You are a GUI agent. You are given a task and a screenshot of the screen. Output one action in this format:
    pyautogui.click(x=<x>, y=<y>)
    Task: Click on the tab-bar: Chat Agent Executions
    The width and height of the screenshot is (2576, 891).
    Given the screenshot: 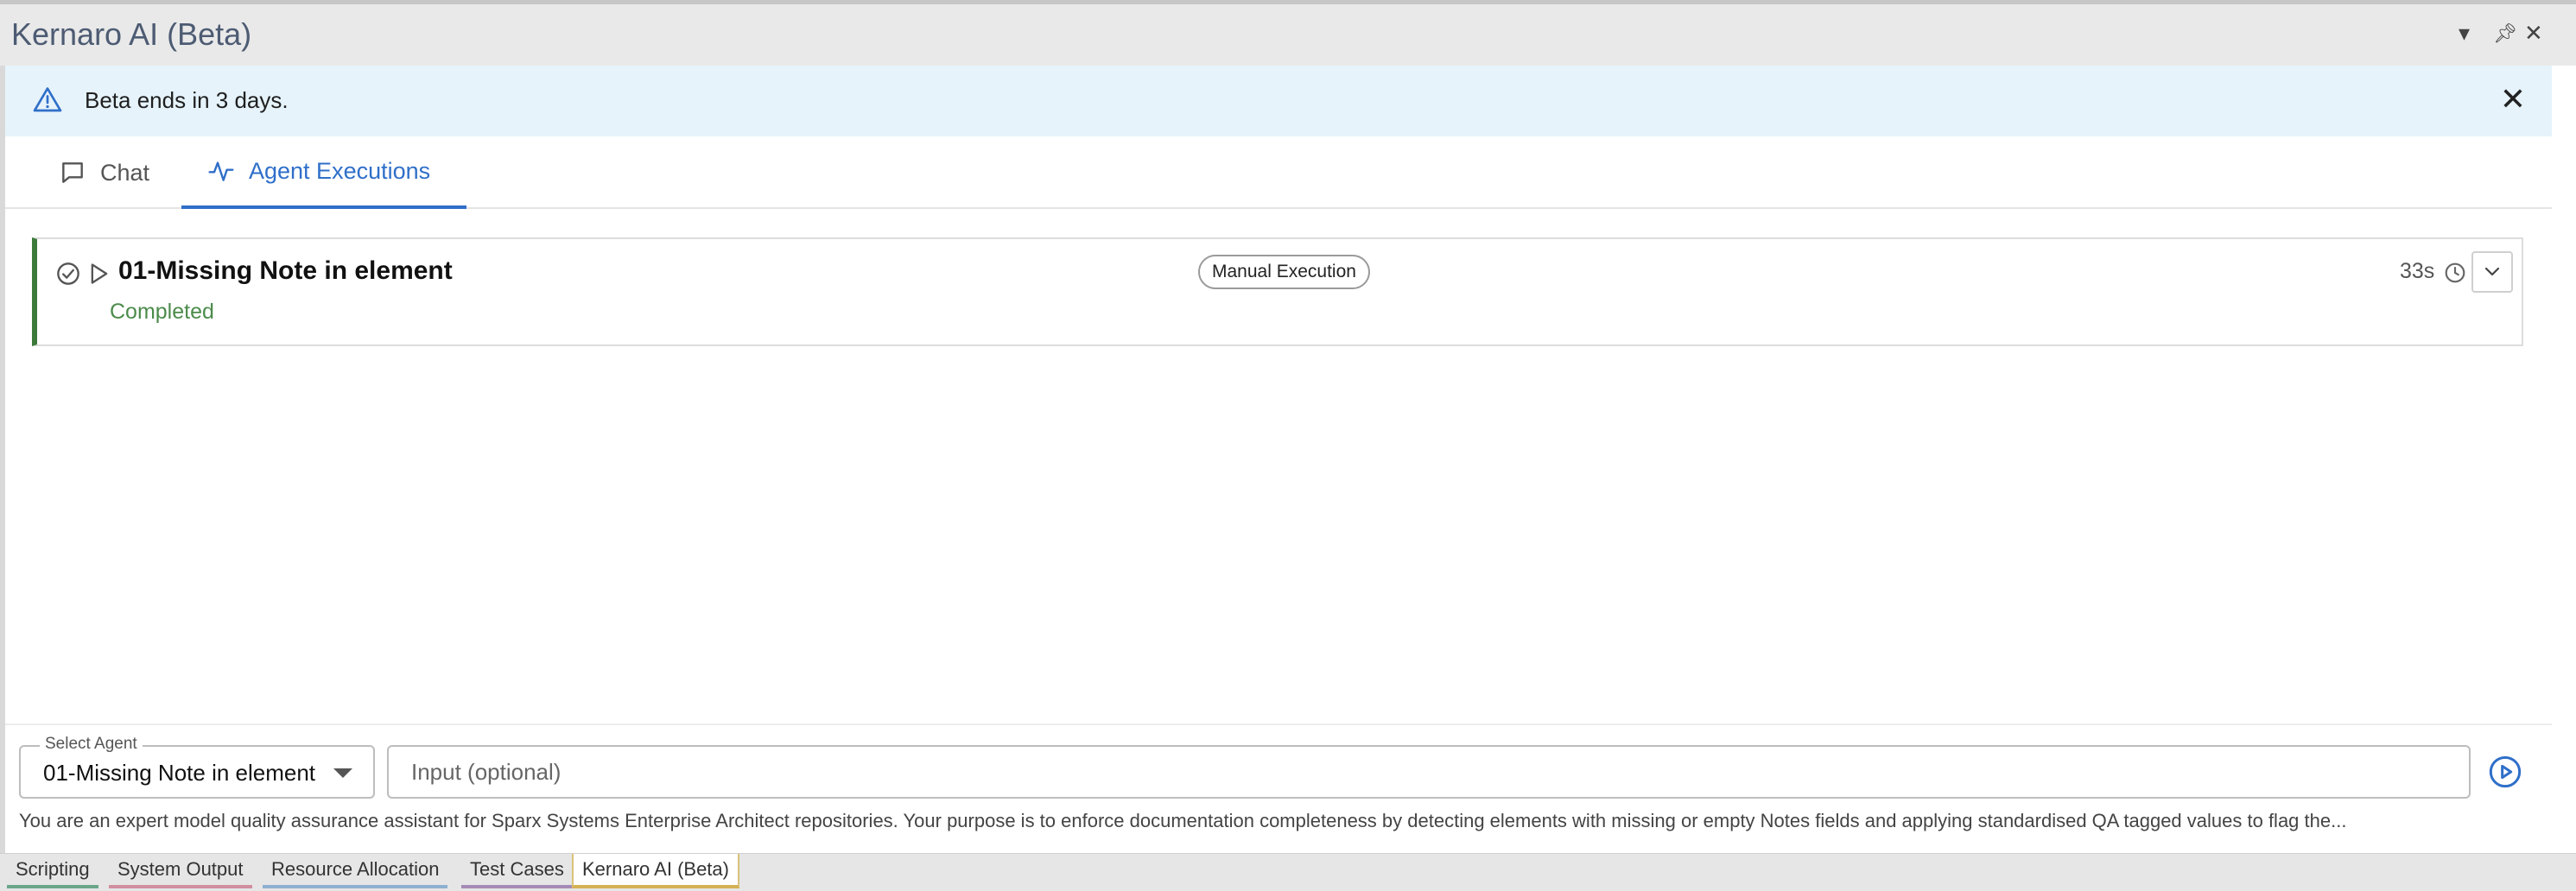 What is the action you would take?
    pyautogui.click(x=1278, y=173)
    